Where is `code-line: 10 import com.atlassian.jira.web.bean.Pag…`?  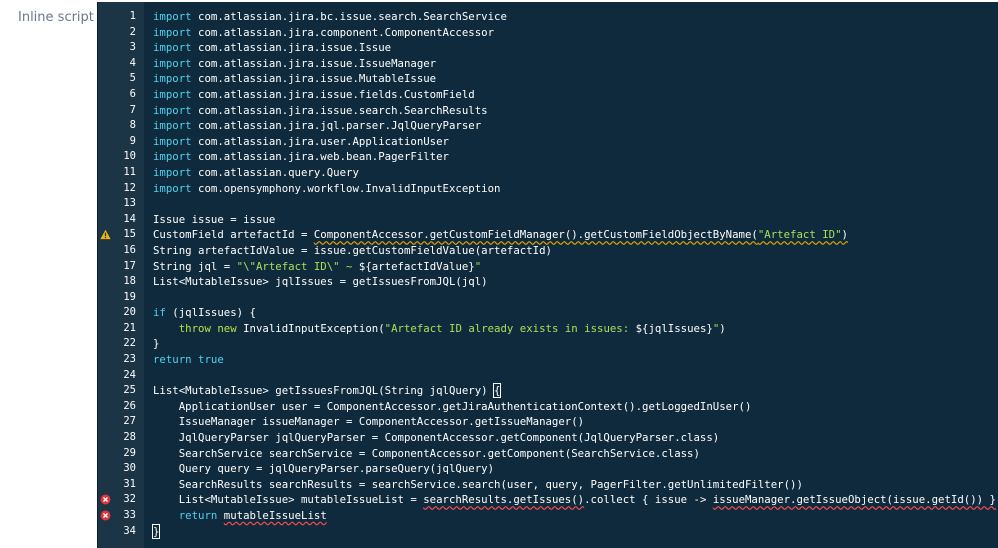 code-line: 10 import com.atlassian.jira.web.bean.Pag… is located at coordinates (548, 157).